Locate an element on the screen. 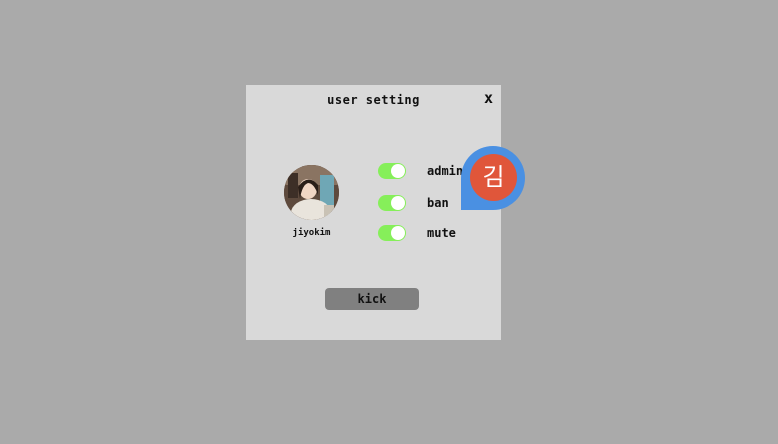 Image resolution: width=778 pixels, height=444 pixels. ban-toggle is located at coordinates (392, 203).